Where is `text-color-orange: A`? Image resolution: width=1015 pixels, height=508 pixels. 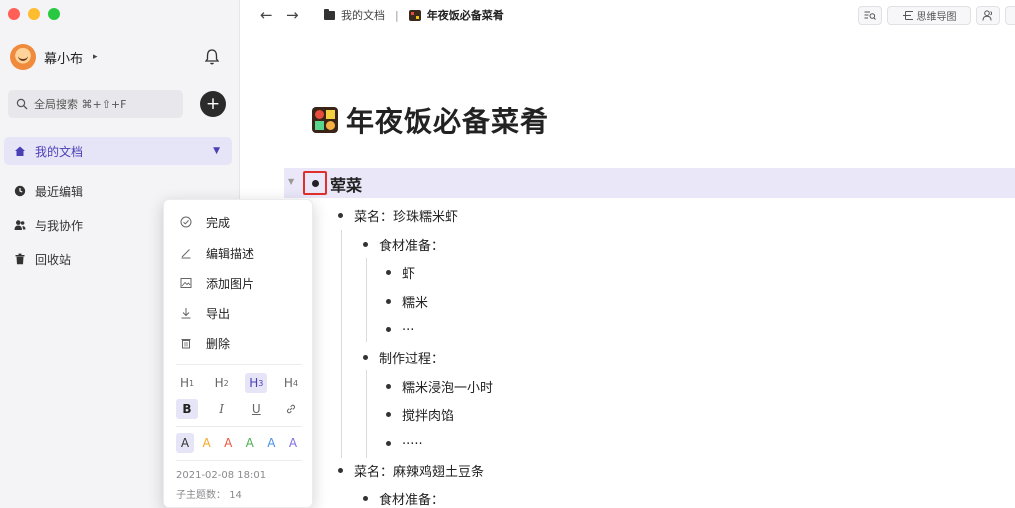 text-color-orange: A is located at coordinates (207, 443).